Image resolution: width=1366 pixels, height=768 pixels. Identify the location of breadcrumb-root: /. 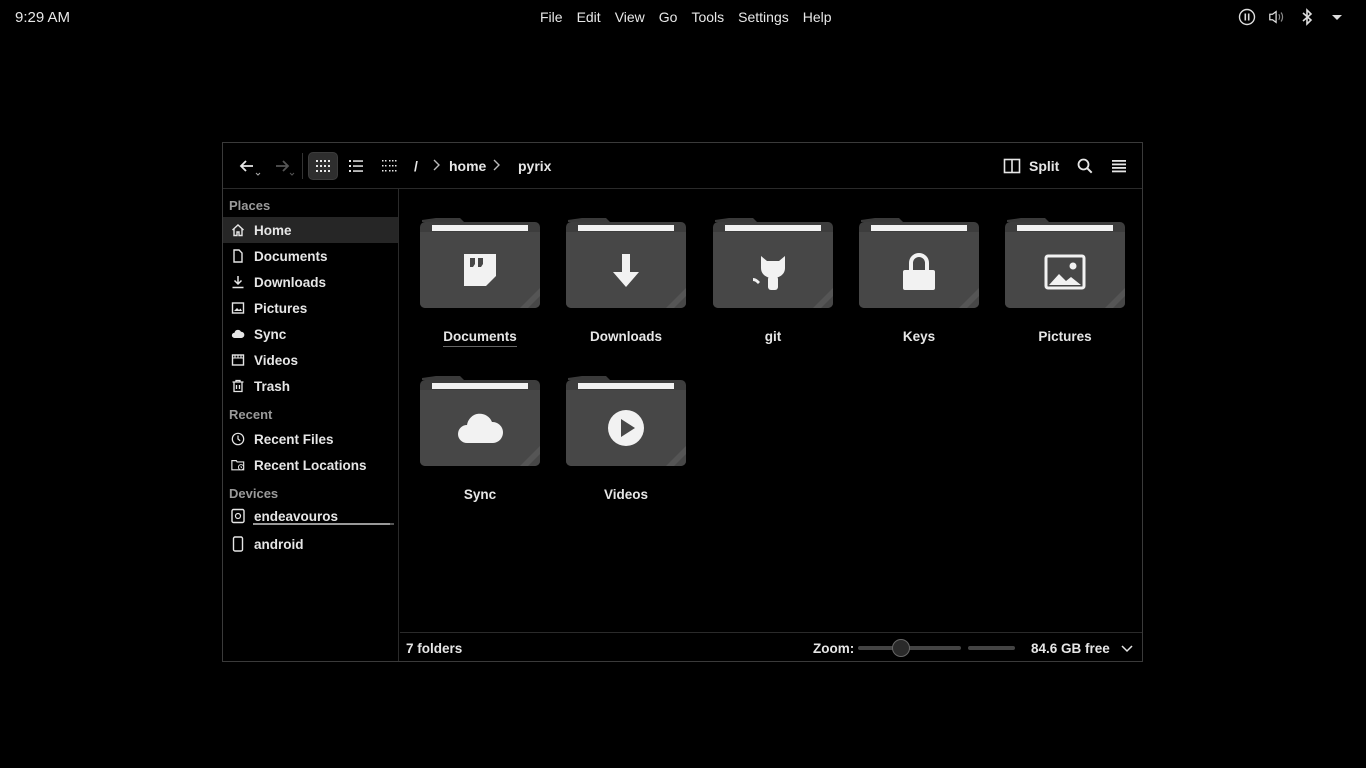
(416, 166).